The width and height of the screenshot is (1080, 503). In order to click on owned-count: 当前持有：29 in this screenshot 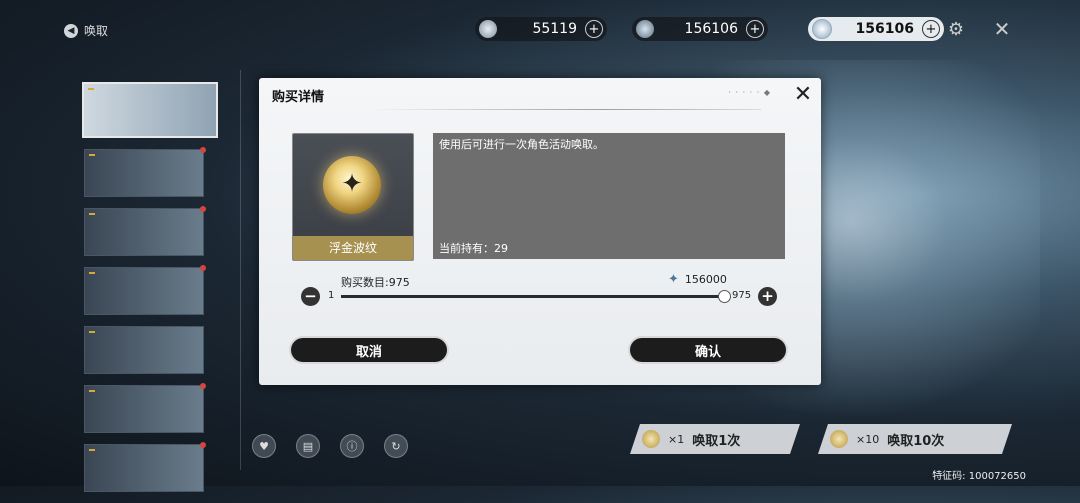, I will do `click(473, 248)`.